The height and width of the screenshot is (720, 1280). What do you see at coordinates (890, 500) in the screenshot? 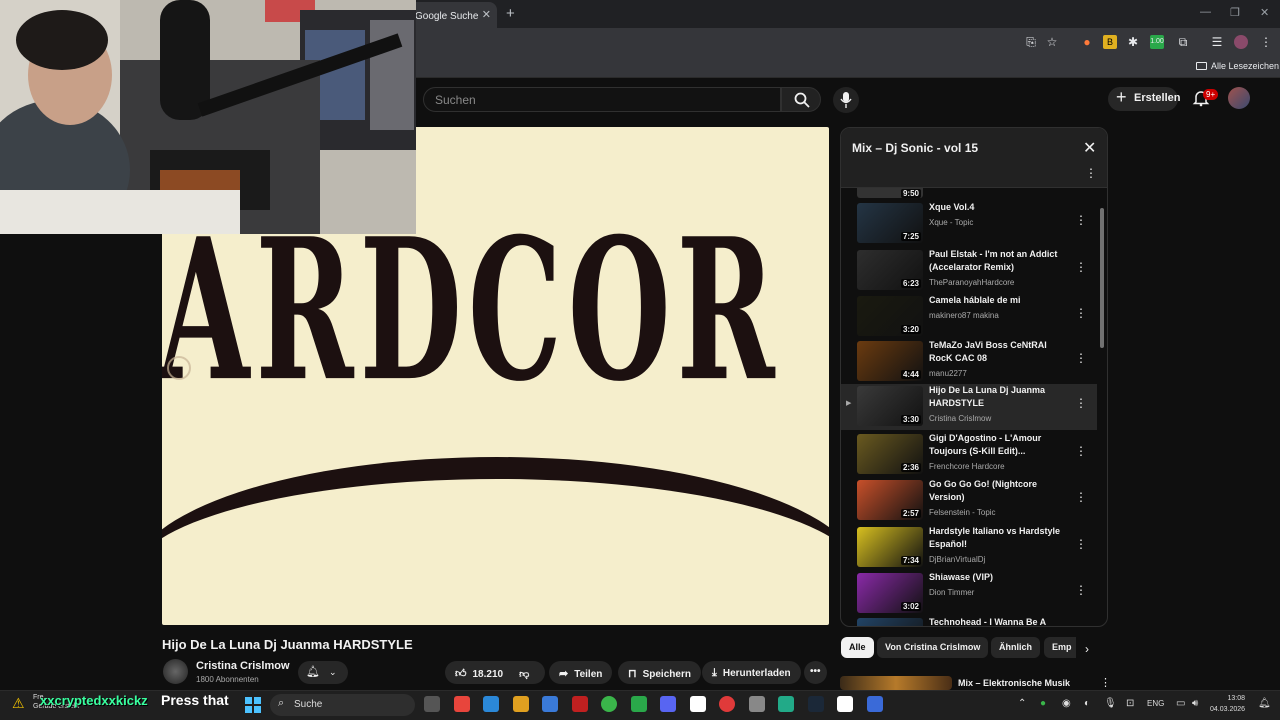
I see `playlist-thumbnail: 2:57` at bounding box center [890, 500].